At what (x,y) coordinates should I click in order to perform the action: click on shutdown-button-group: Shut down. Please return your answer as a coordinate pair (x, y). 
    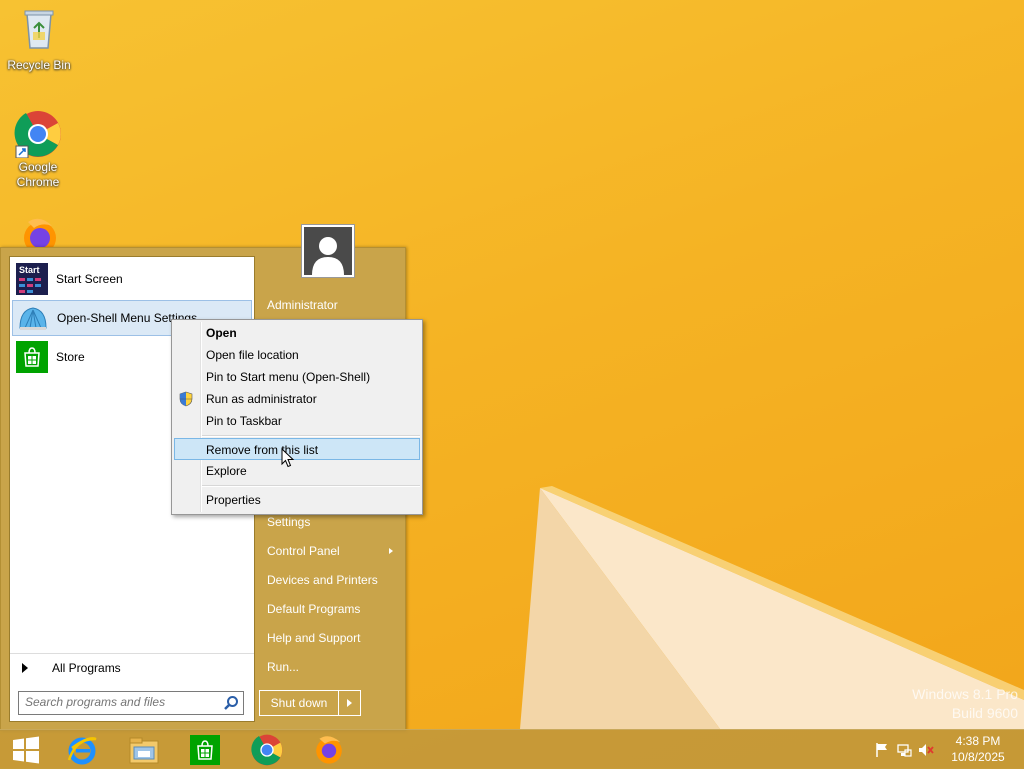
    Looking at the image, I should click on (310, 703).